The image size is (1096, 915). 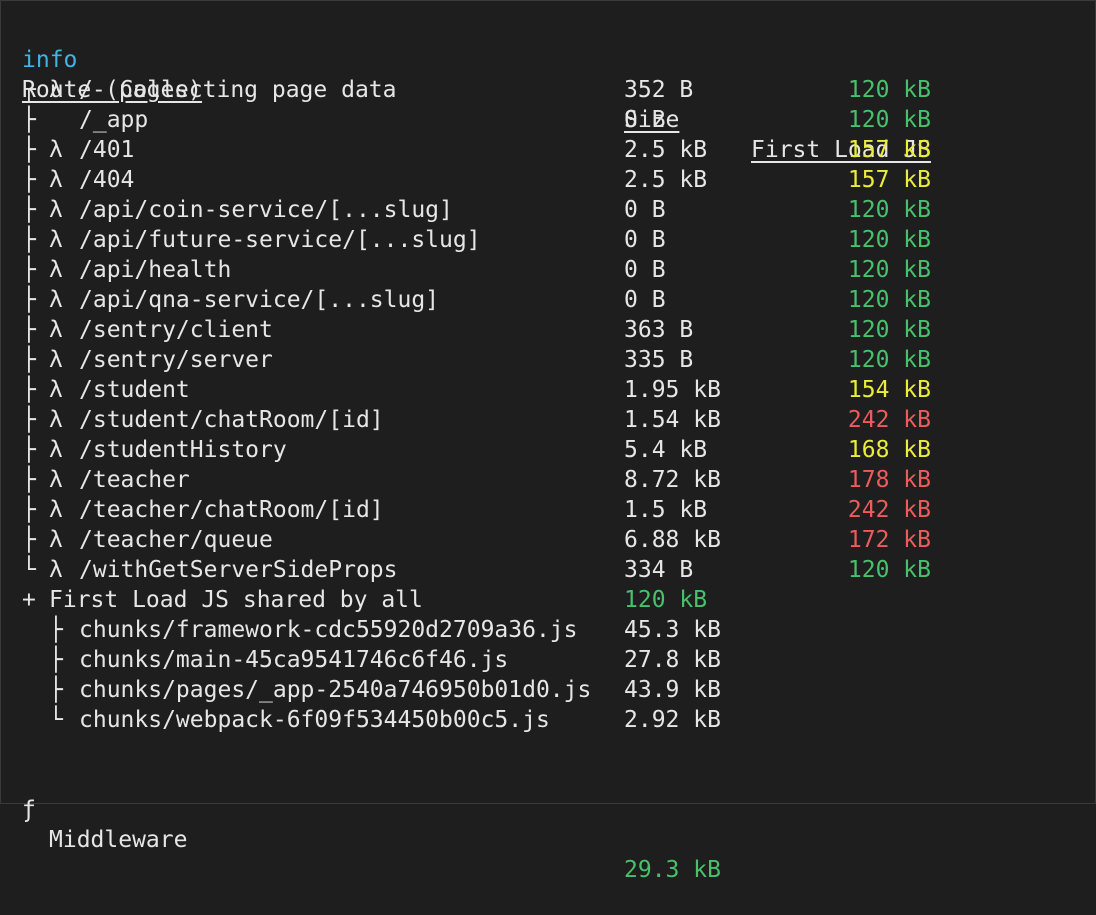 I want to click on column-headers: Route (pages) Size First Load JS, so click(x=548, y=104).